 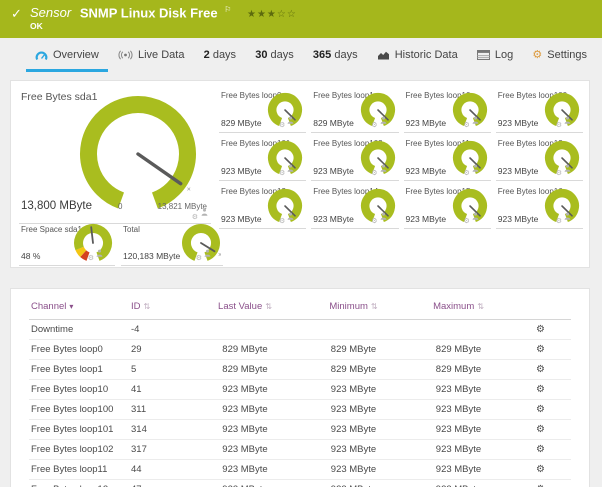 I want to click on gauge-tile-free-bytes-loop100: Free Bytes loop100 923 MByte ⚙, so click(x=539, y=110).